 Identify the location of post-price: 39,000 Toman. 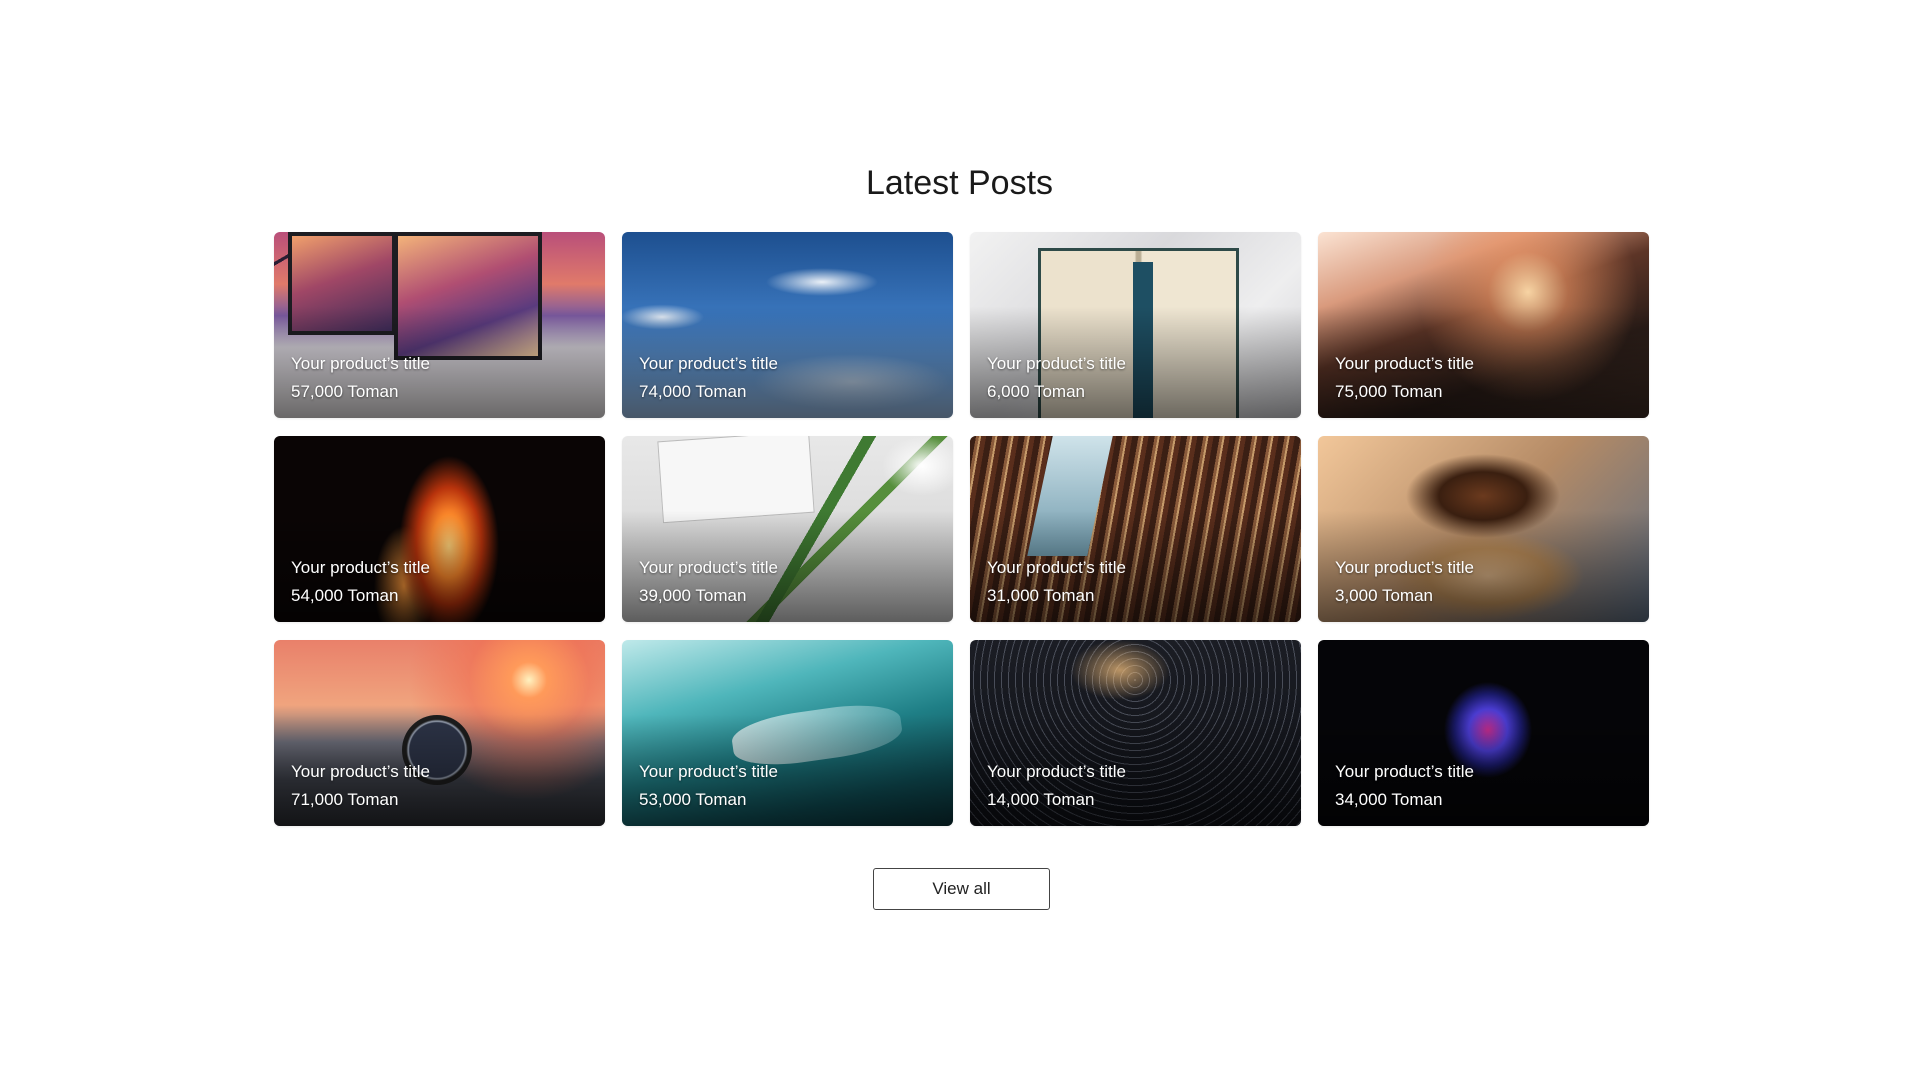
(693, 595).